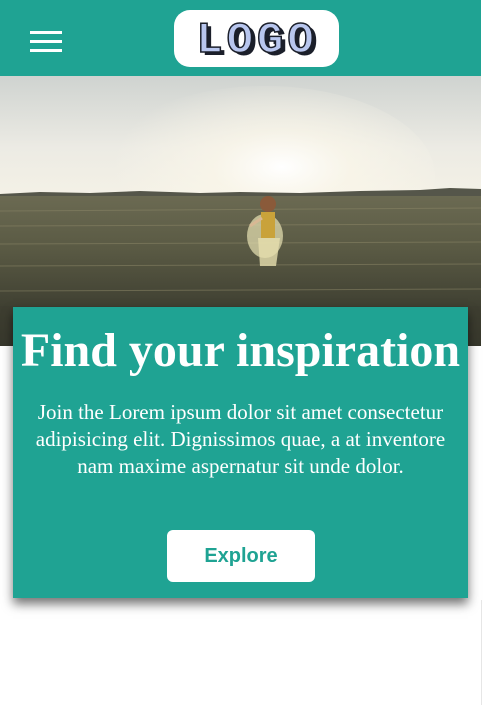  Describe the element at coordinates (46, 42) in the screenshot. I see `hamburger-menu-icon` at that location.